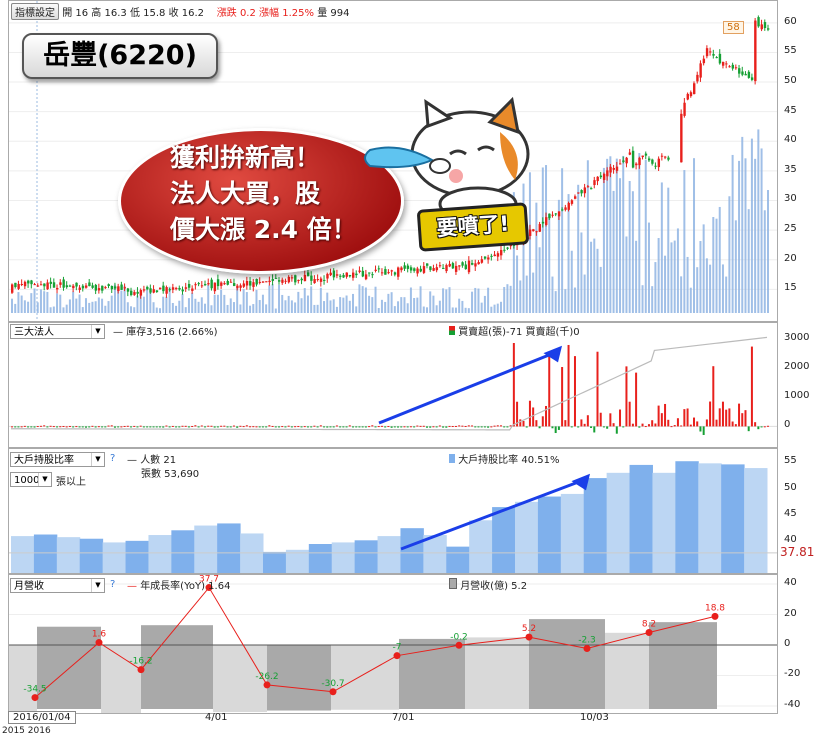  I want to click on y-tick-label: 37.81, so click(797, 551).